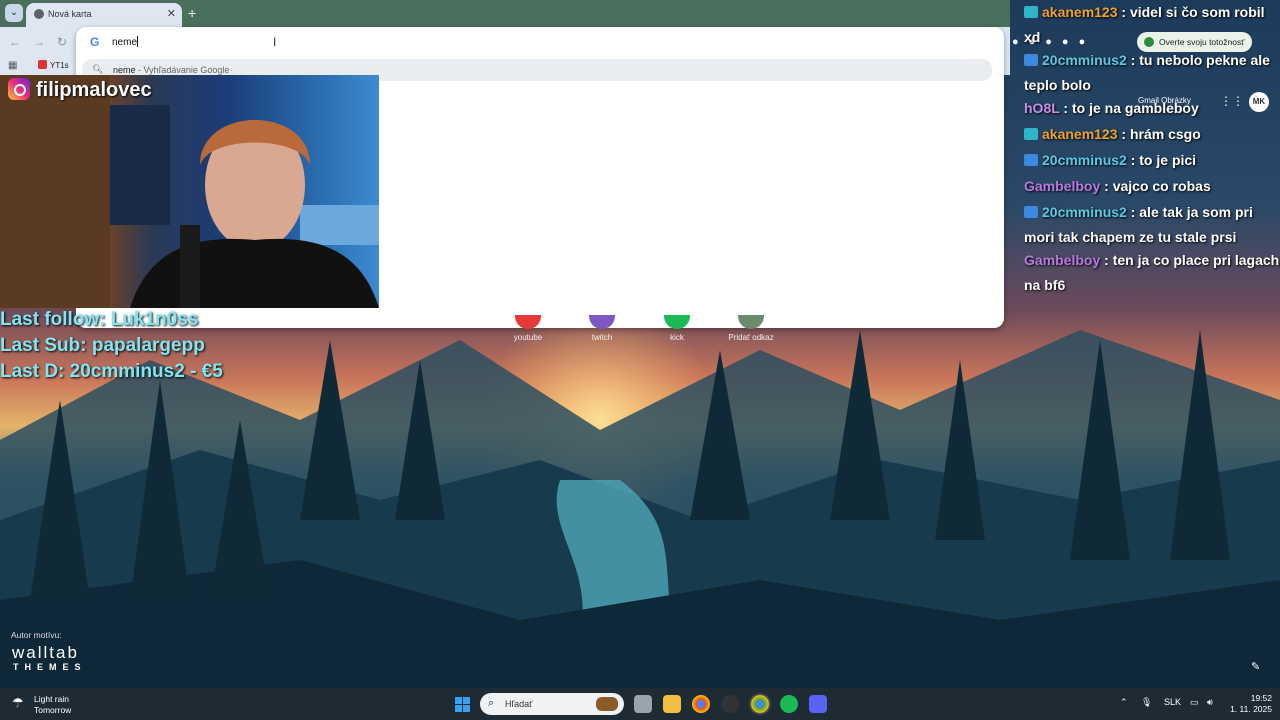  What do you see at coordinates (751, 322) in the screenshot?
I see `plus-icon` at bounding box center [751, 322].